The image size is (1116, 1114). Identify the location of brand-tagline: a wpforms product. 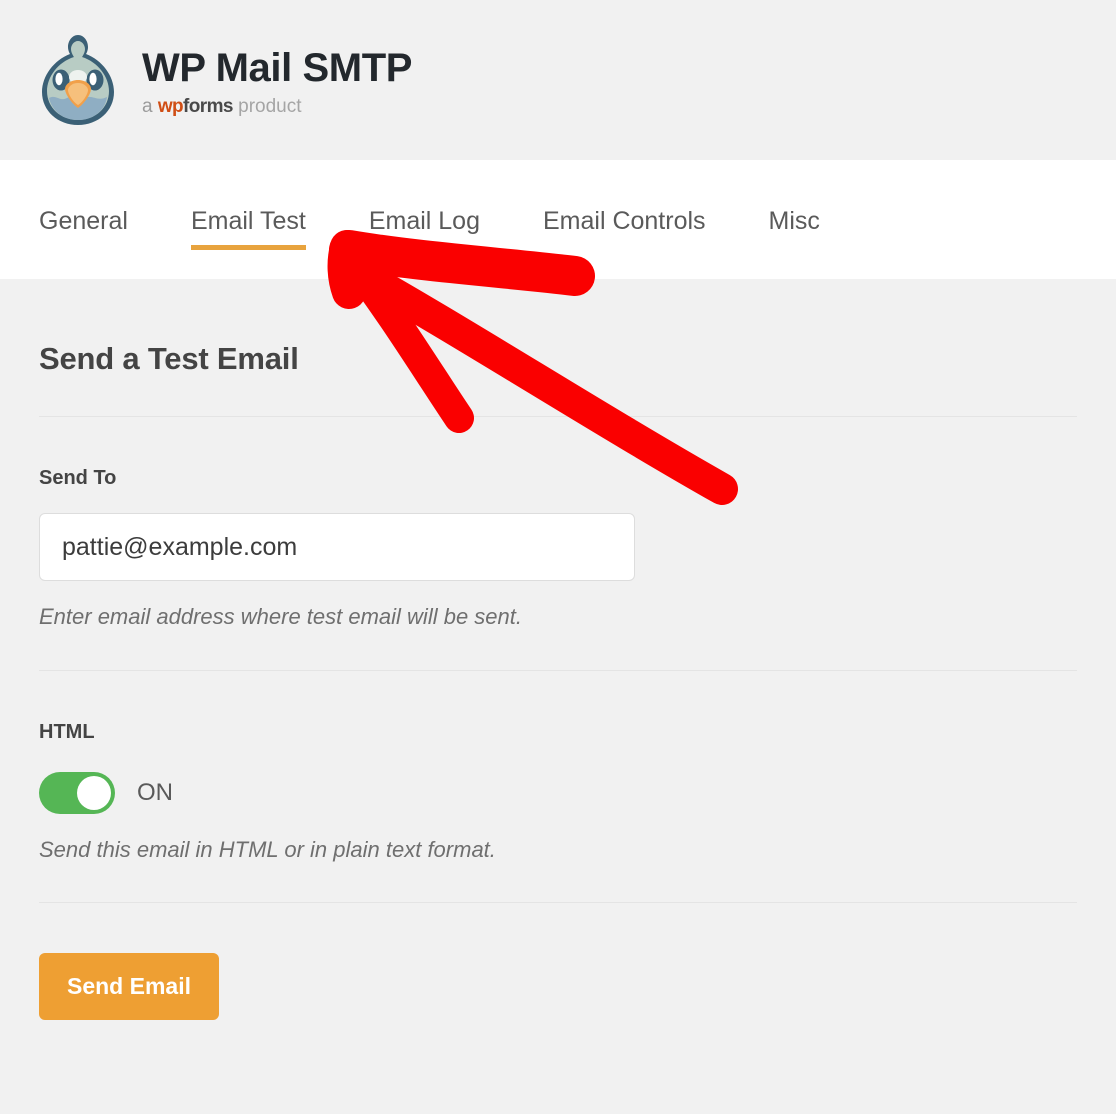
(277, 106).